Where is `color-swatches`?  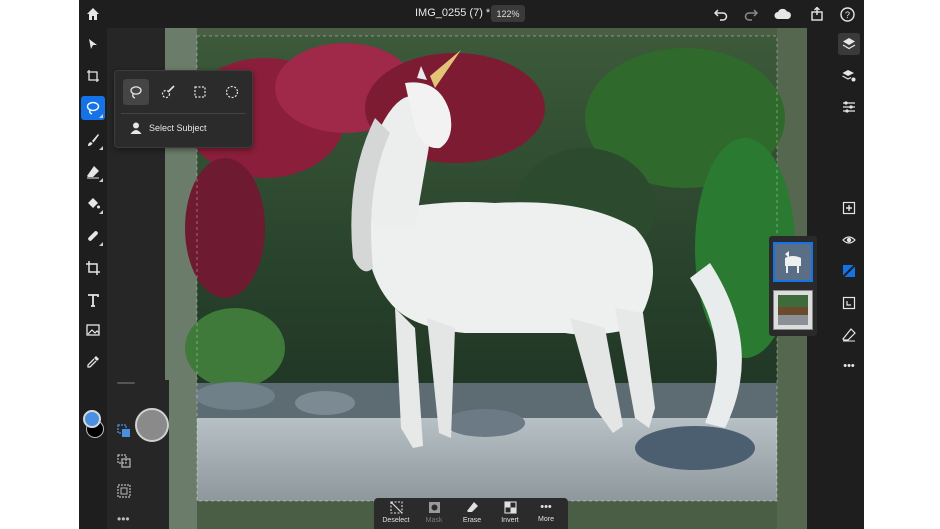 color-swatches is located at coordinates (93, 426).